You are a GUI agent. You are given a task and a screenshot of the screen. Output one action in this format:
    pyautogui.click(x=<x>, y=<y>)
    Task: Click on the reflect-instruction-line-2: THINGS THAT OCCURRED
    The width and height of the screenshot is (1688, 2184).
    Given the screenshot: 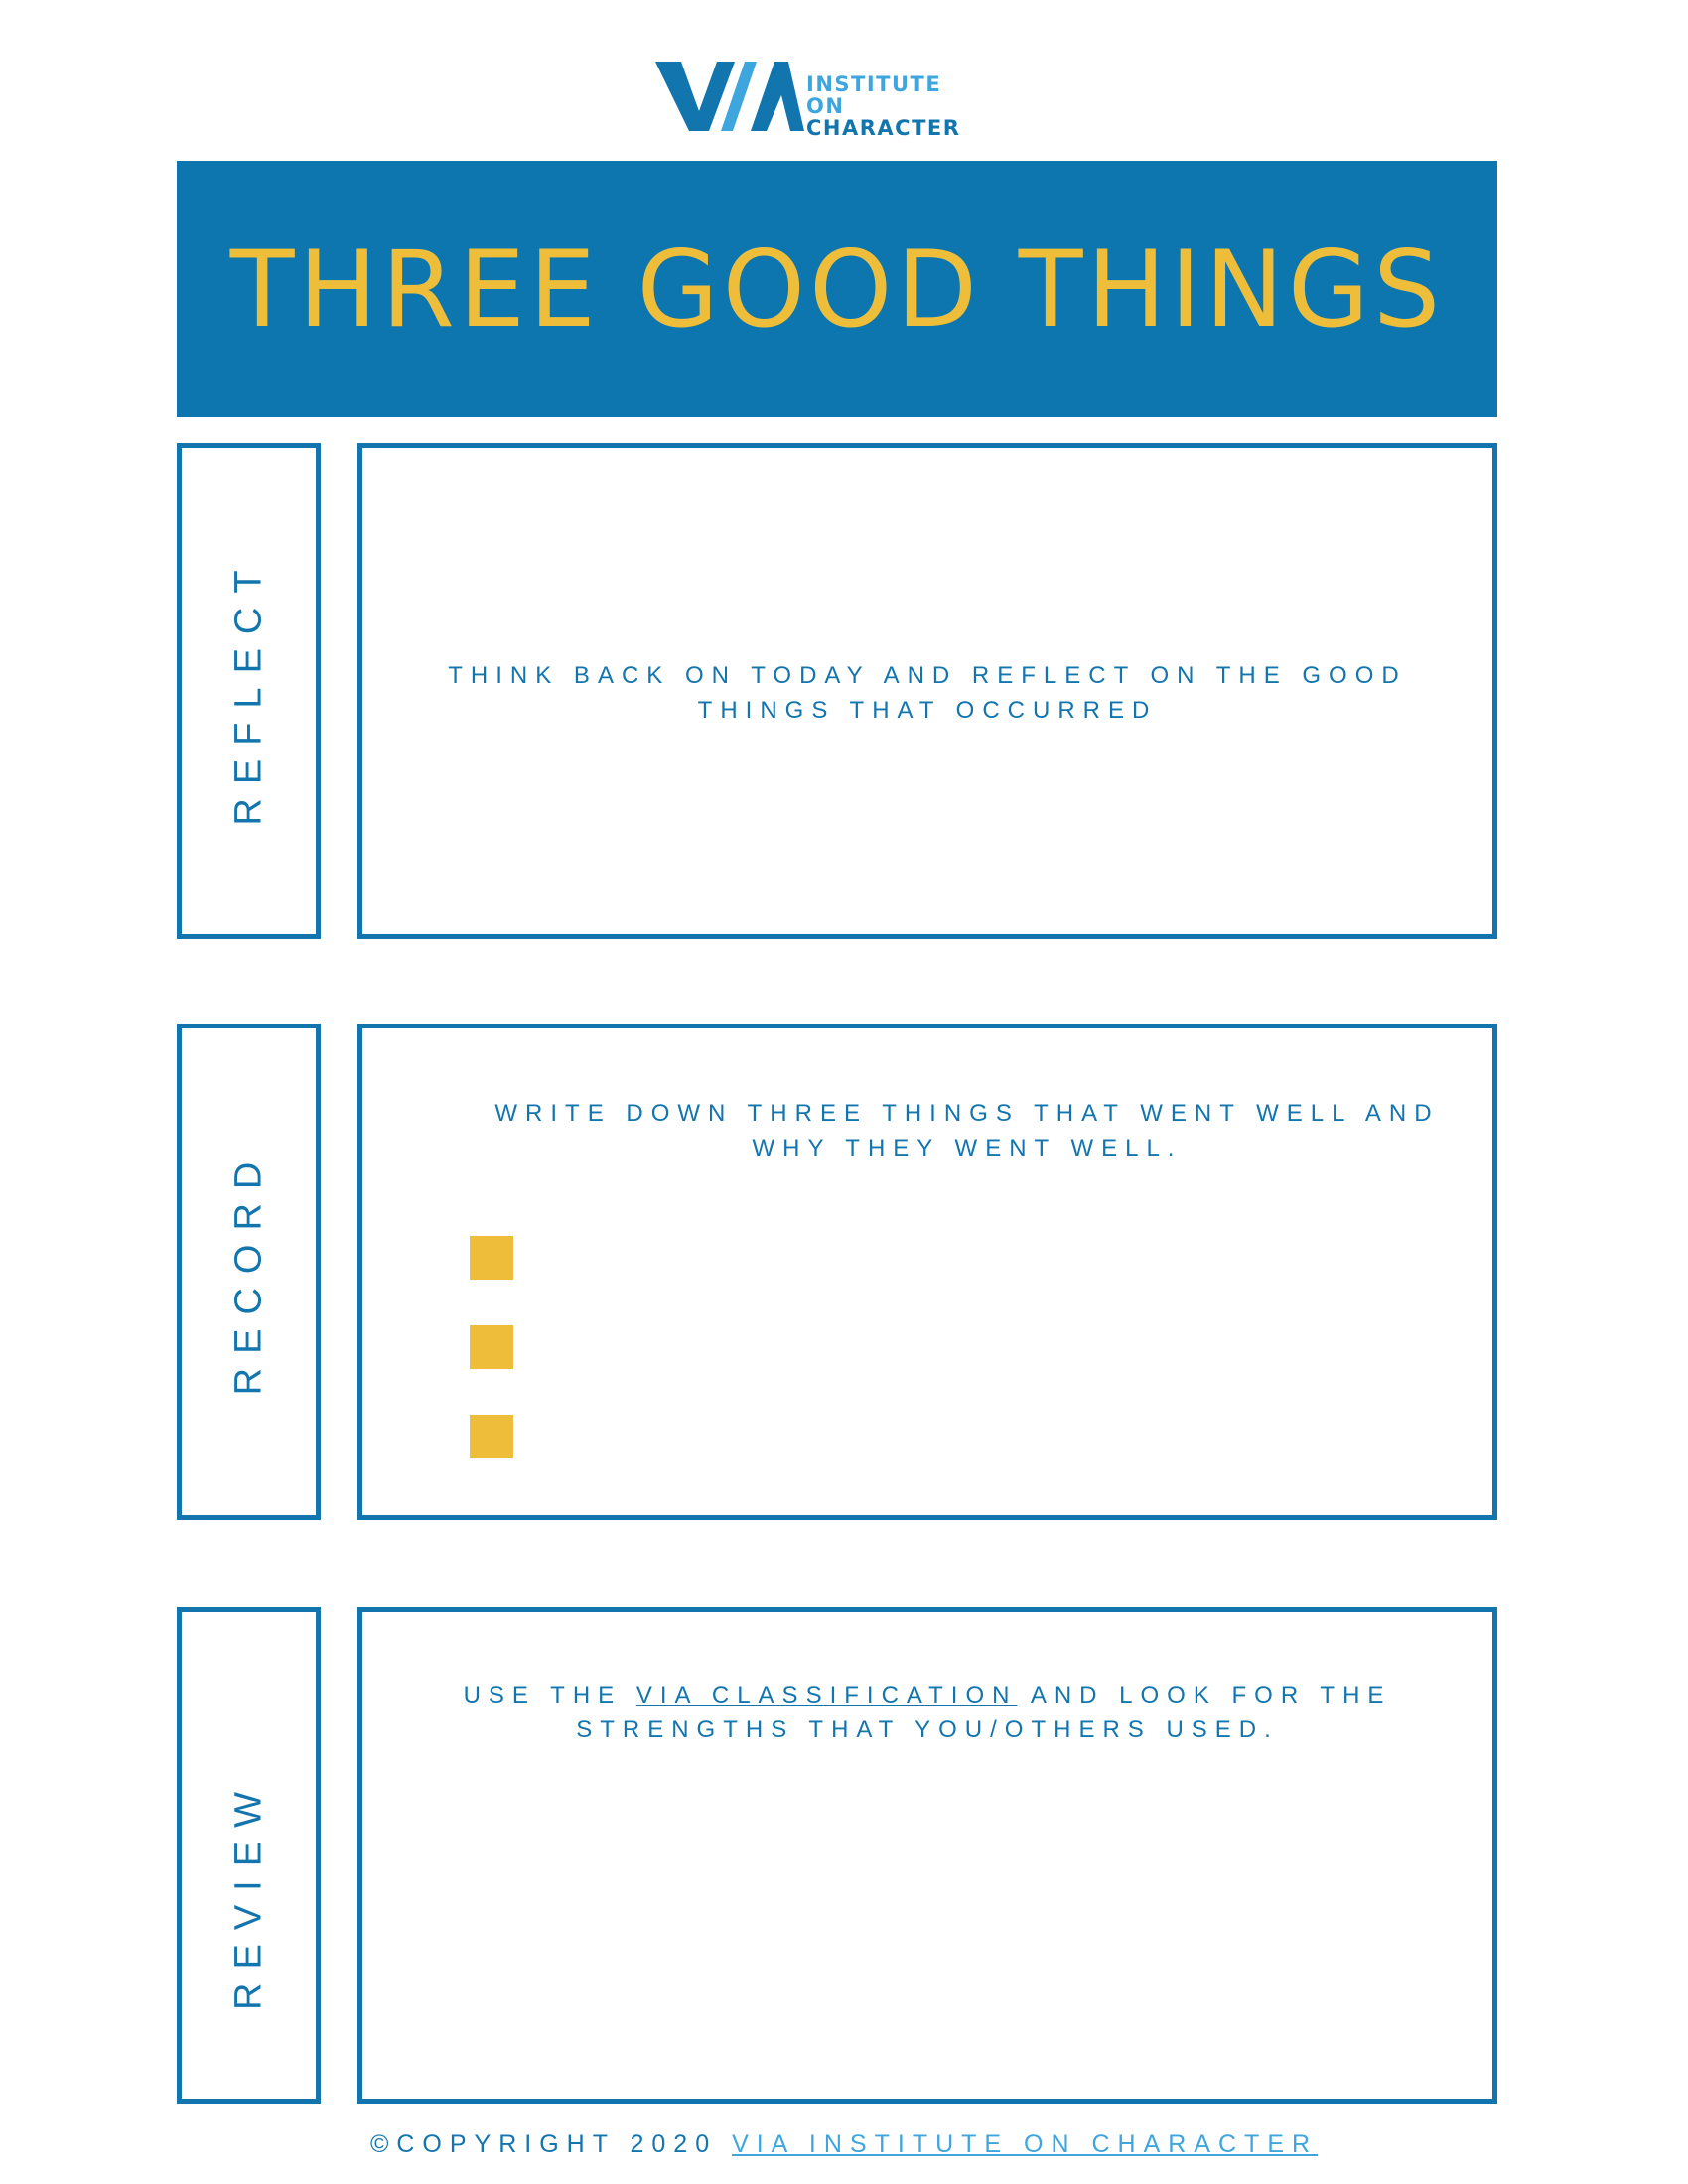 What is the action you would take?
    pyautogui.click(x=927, y=710)
    